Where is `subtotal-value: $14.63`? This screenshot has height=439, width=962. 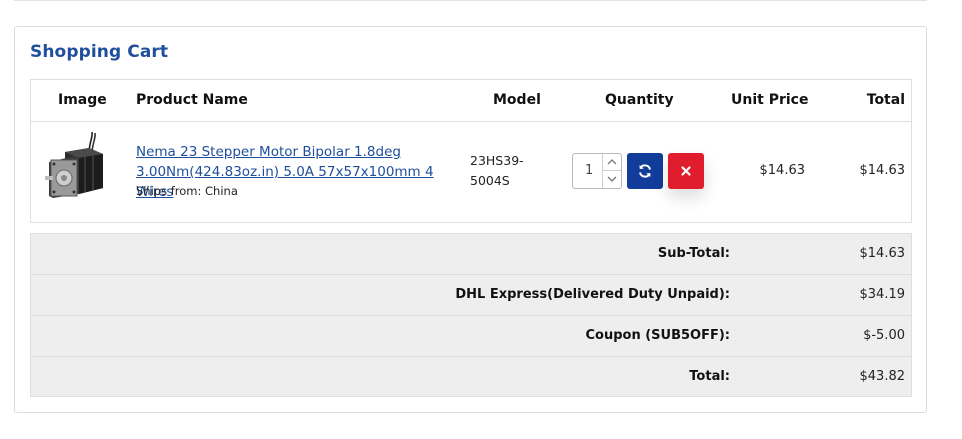 subtotal-value: $14.63 is located at coordinates (882, 253).